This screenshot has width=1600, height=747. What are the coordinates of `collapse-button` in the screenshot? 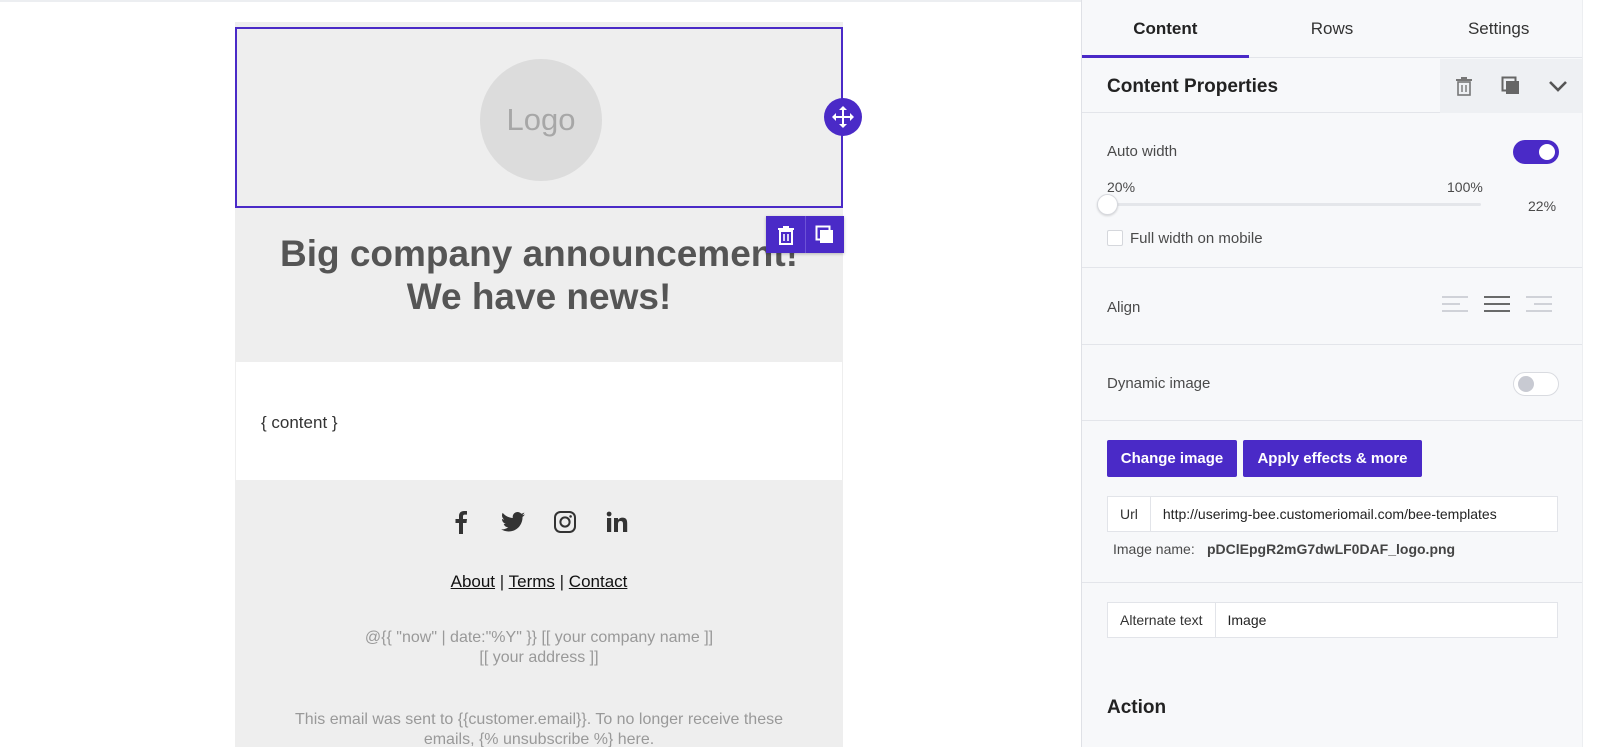 It's located at (1557, 86).